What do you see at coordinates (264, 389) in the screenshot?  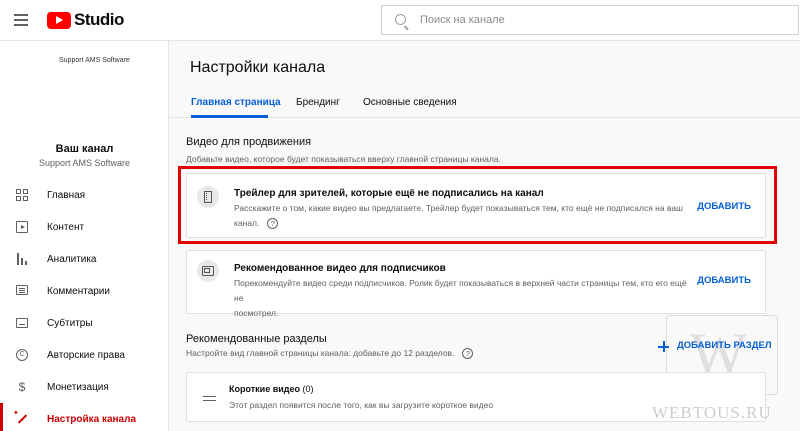 I see `short-videos-title-text: Короткие видео` at bounding box center [264, 389].